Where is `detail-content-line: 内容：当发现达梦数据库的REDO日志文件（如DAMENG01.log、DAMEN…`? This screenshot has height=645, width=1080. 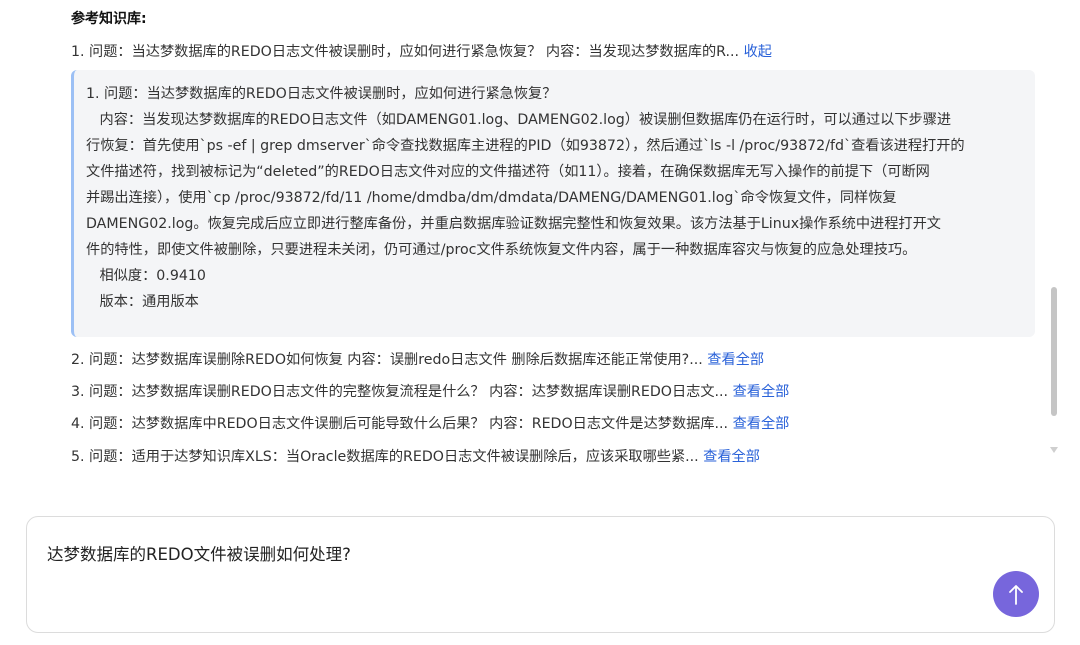
detail-content-line: 内容：当发现达梦数据库的REDO日志文件（如DAMENG01.log、DAMEN… is located at coordinates (519, 120).